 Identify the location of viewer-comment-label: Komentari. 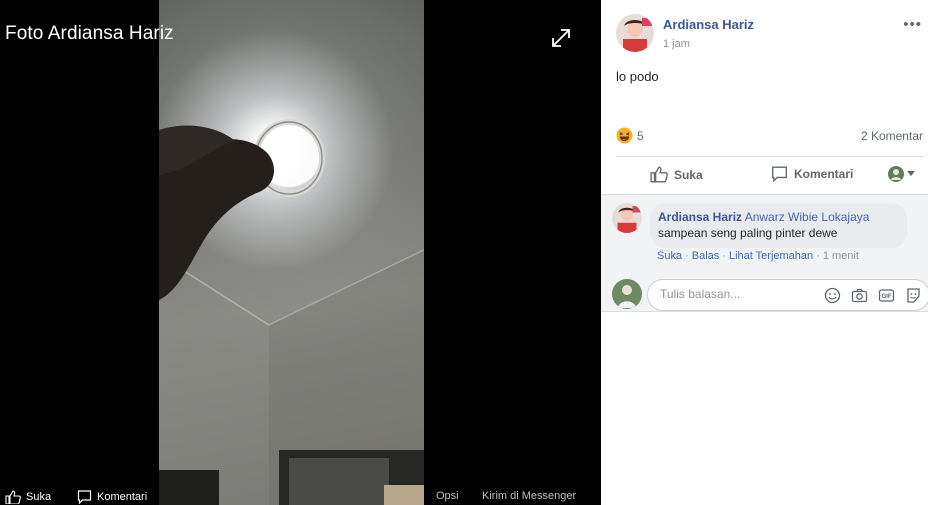
(122, 497).